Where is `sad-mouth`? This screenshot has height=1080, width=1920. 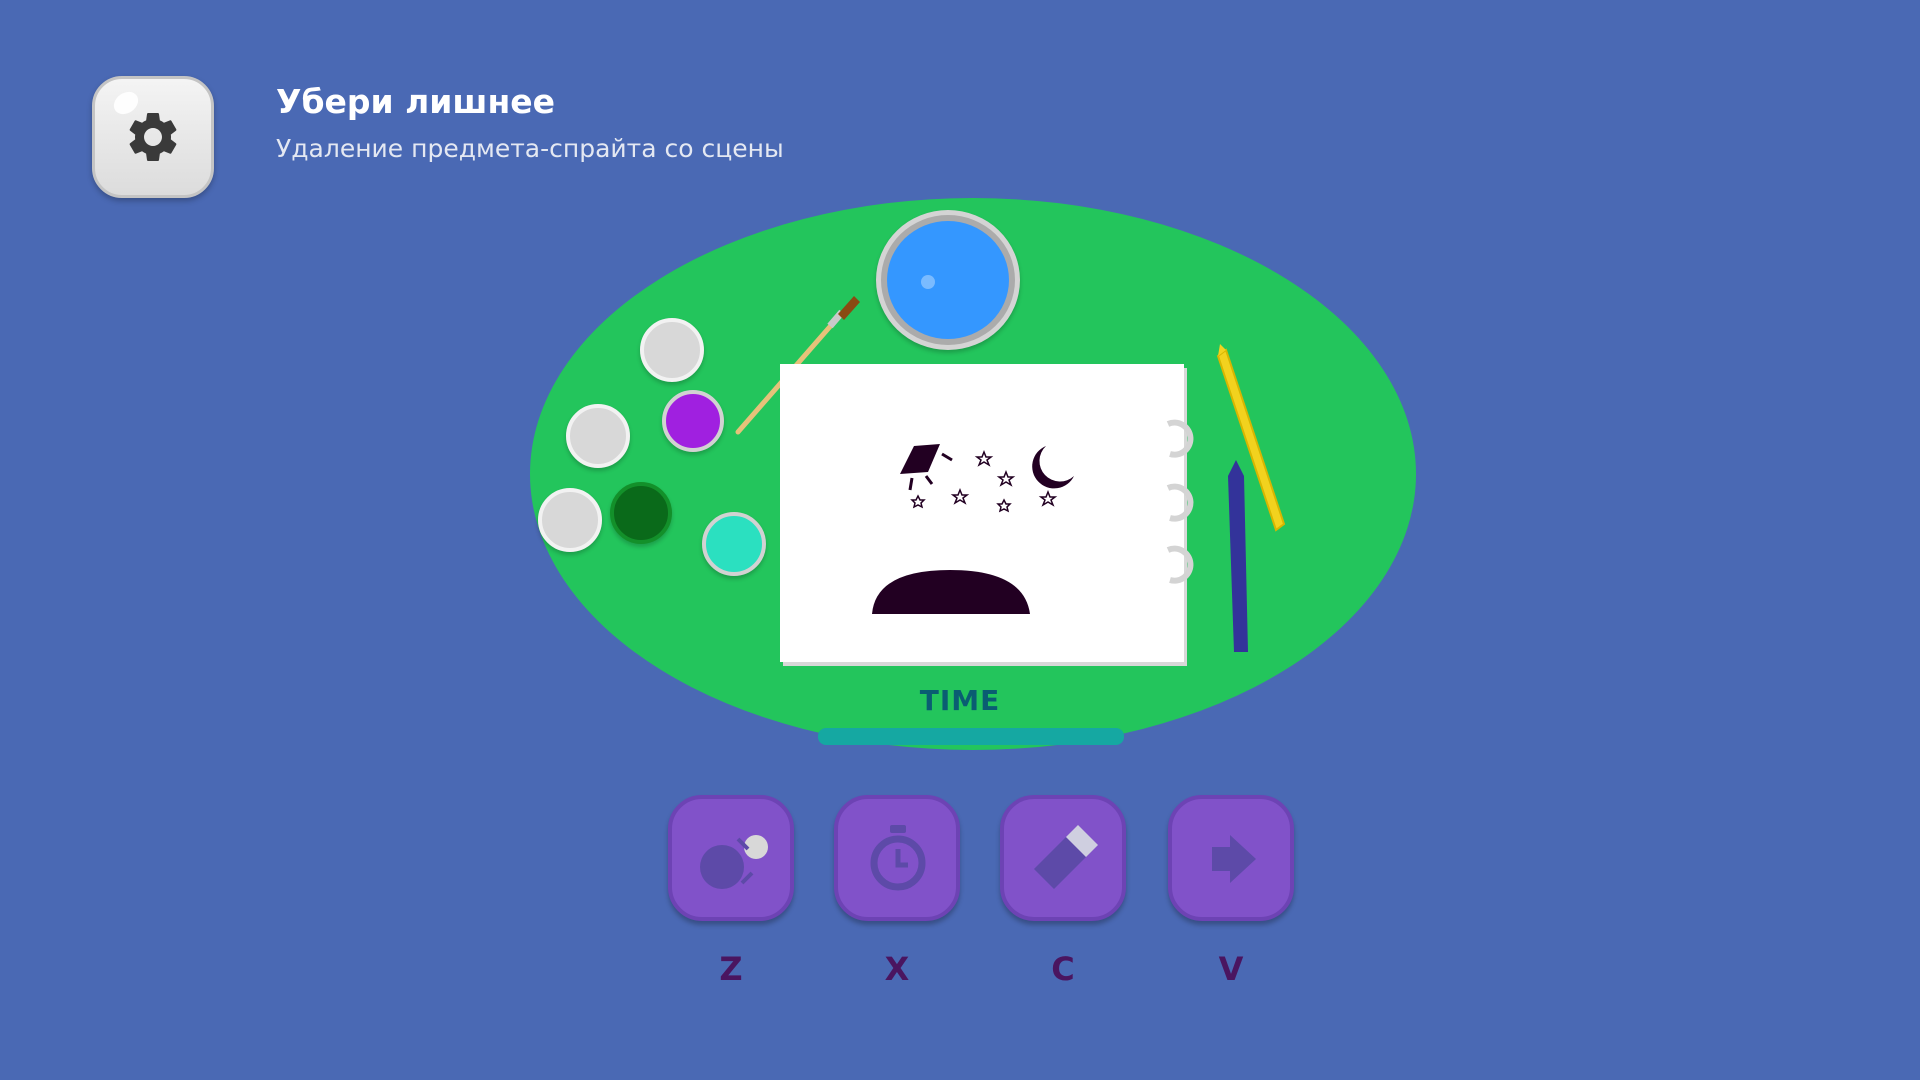 sad-mouth is located at coordinates (951, 592).